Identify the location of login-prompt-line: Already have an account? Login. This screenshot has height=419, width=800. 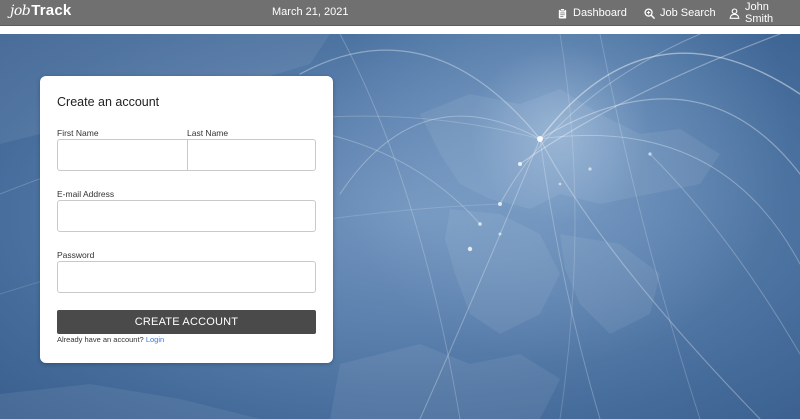
(110, 339).